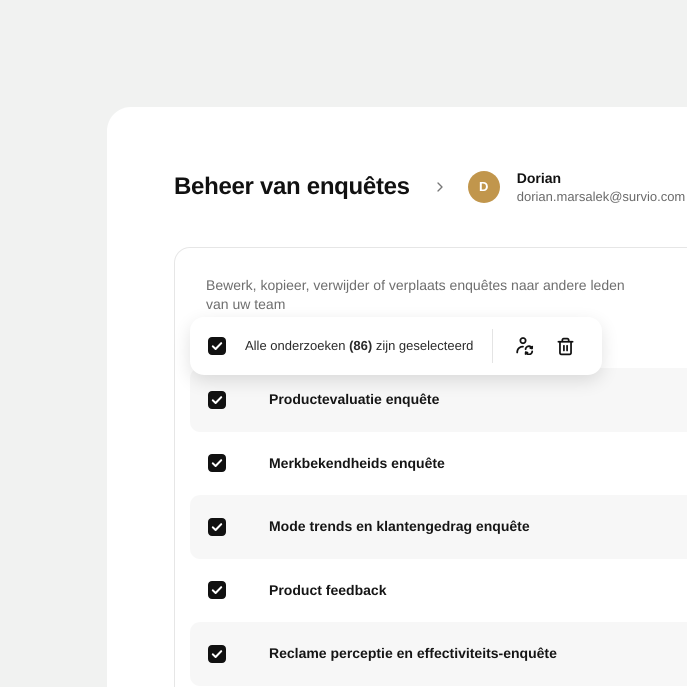  Describe the element at coordinates (327, 590) in the screenshot. I see `survey-title: Product feedback` at that location.